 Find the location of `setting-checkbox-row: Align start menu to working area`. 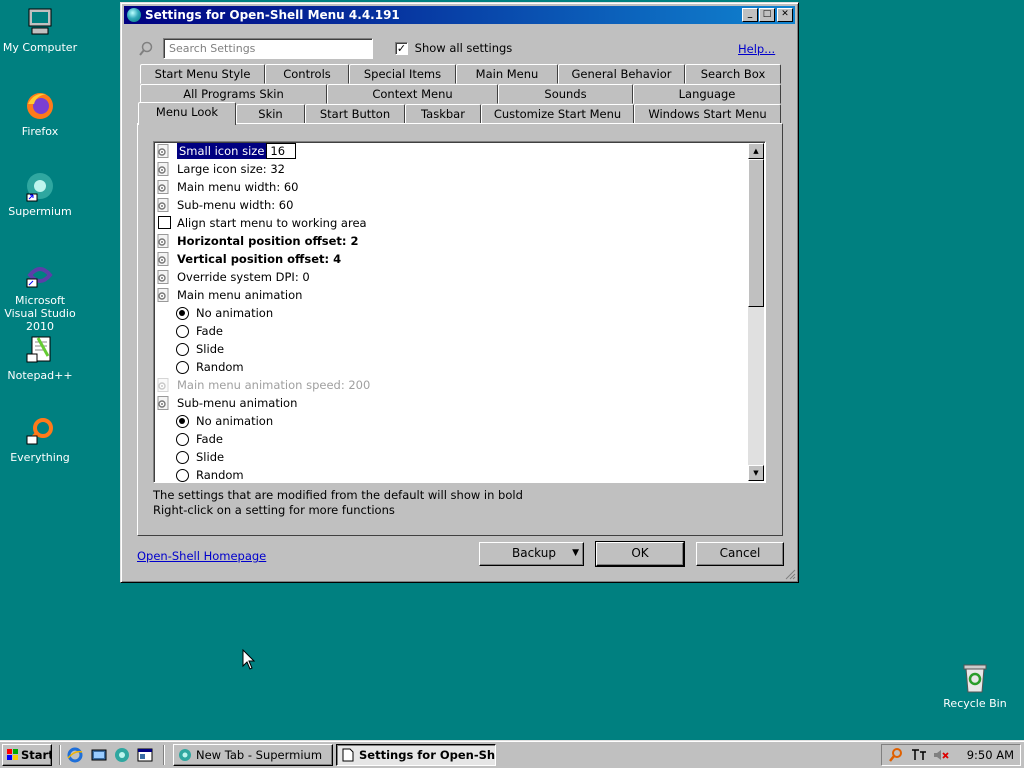

setting-checkbox-row: Align start menu to working area is located at coordinates (261, 223).